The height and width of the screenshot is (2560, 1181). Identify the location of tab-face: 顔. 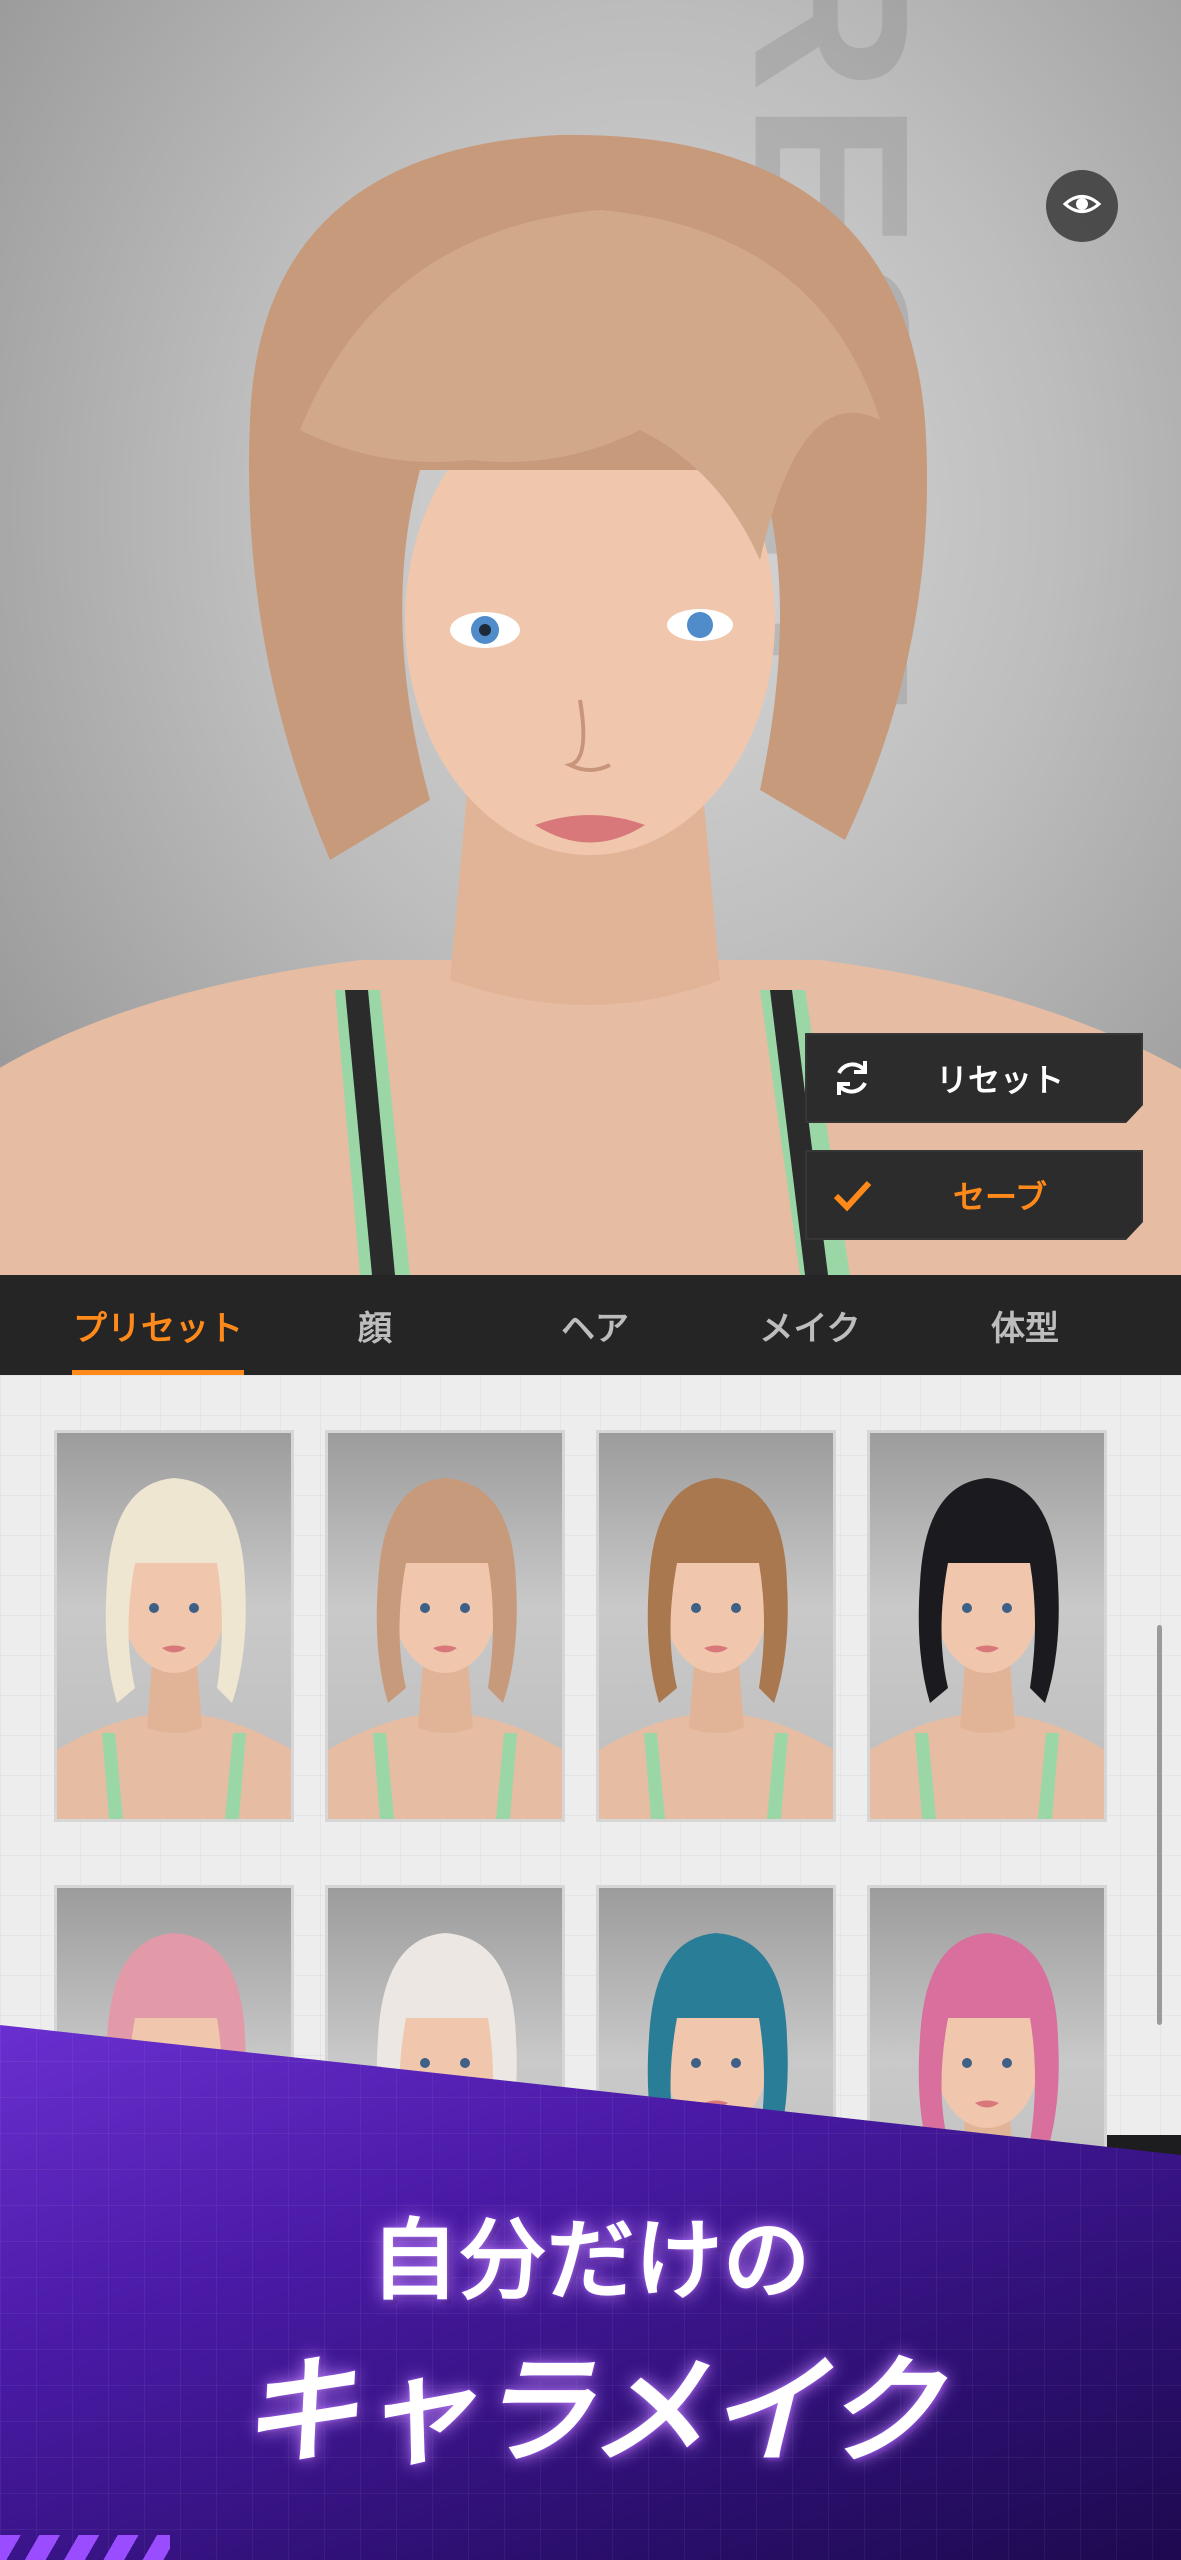
(375, 1325).